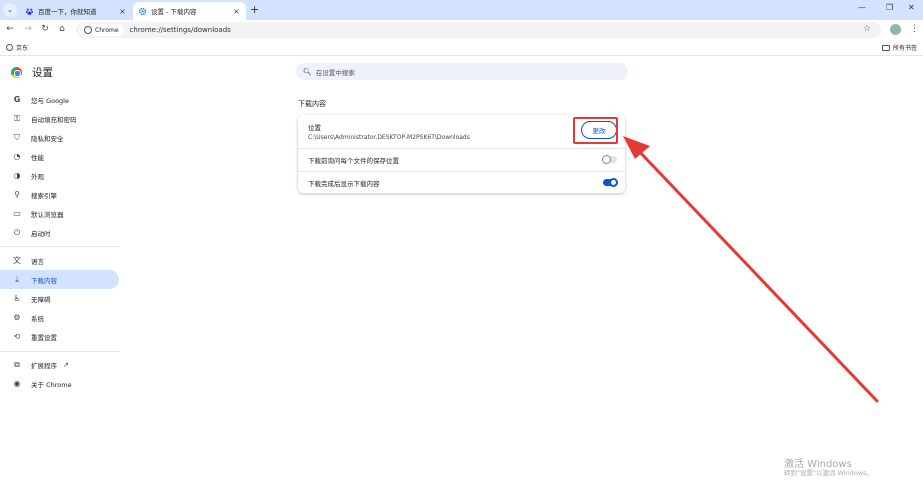  I want to click on sidebar-item-label: 性能, so click(37, 157).